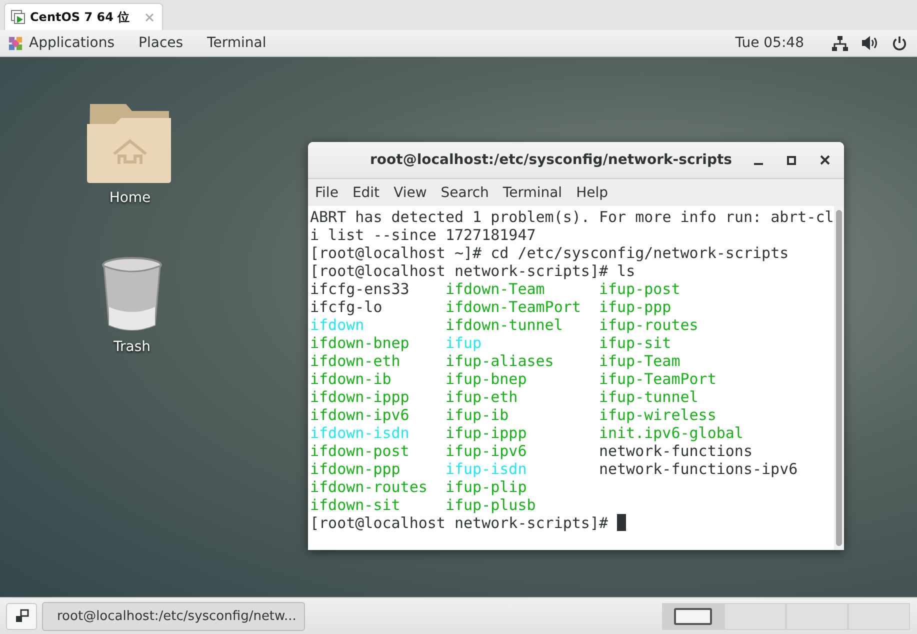  Describe the element at coordinates (635, 343) in the screenshot. I see `file-name: ifup-sit` at that location.